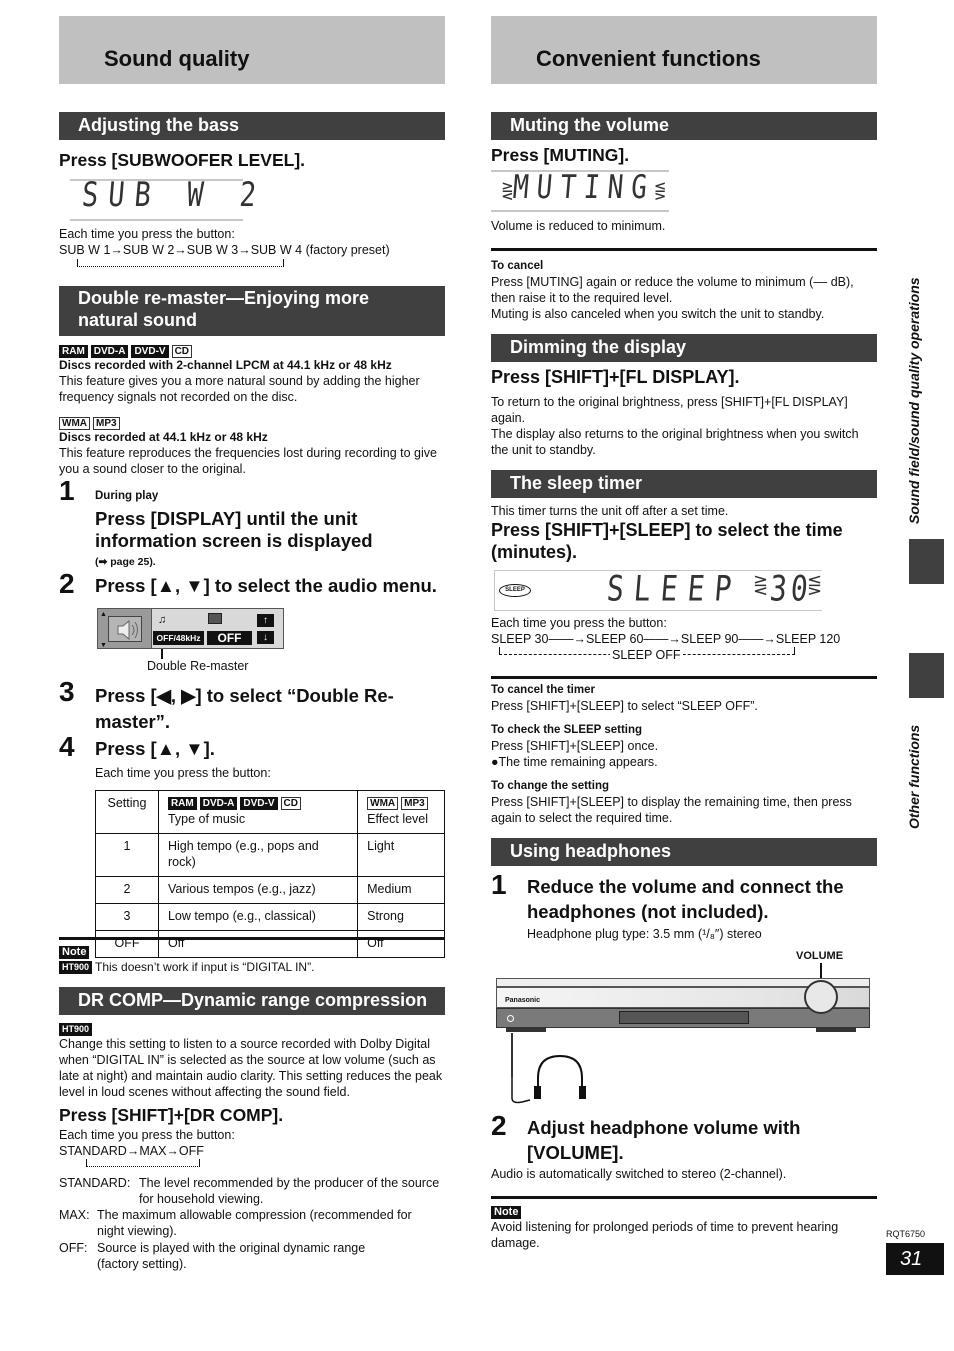 The height and width of the screenshot is (1351, 954). I want to click on receiver-foot-left, so click(526, 1030).